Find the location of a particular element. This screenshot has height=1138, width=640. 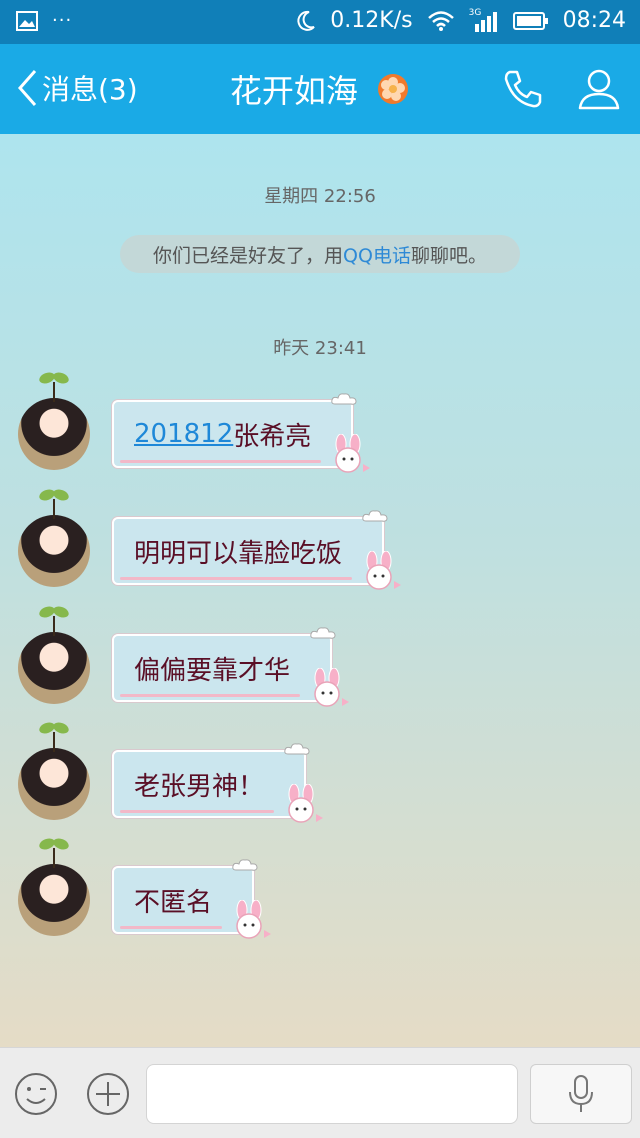

emoji-button is located at coordinates (36, 1096).